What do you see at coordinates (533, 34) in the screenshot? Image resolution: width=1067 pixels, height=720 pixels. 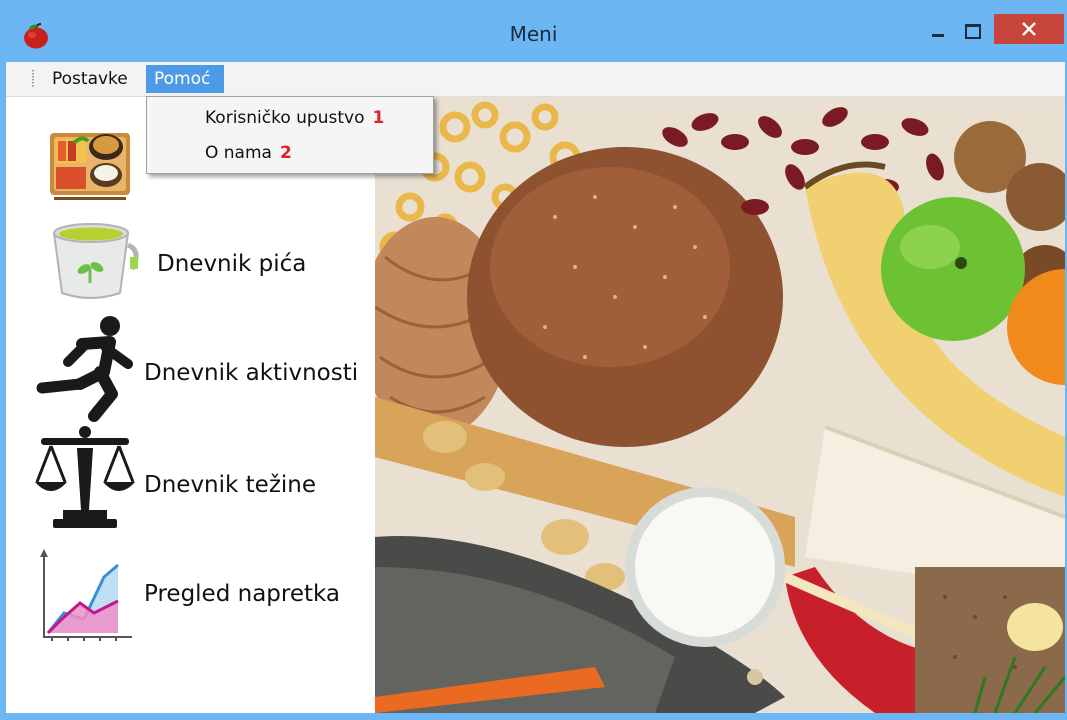 I see `window-title: Meni` at bounding box center [533, 34].